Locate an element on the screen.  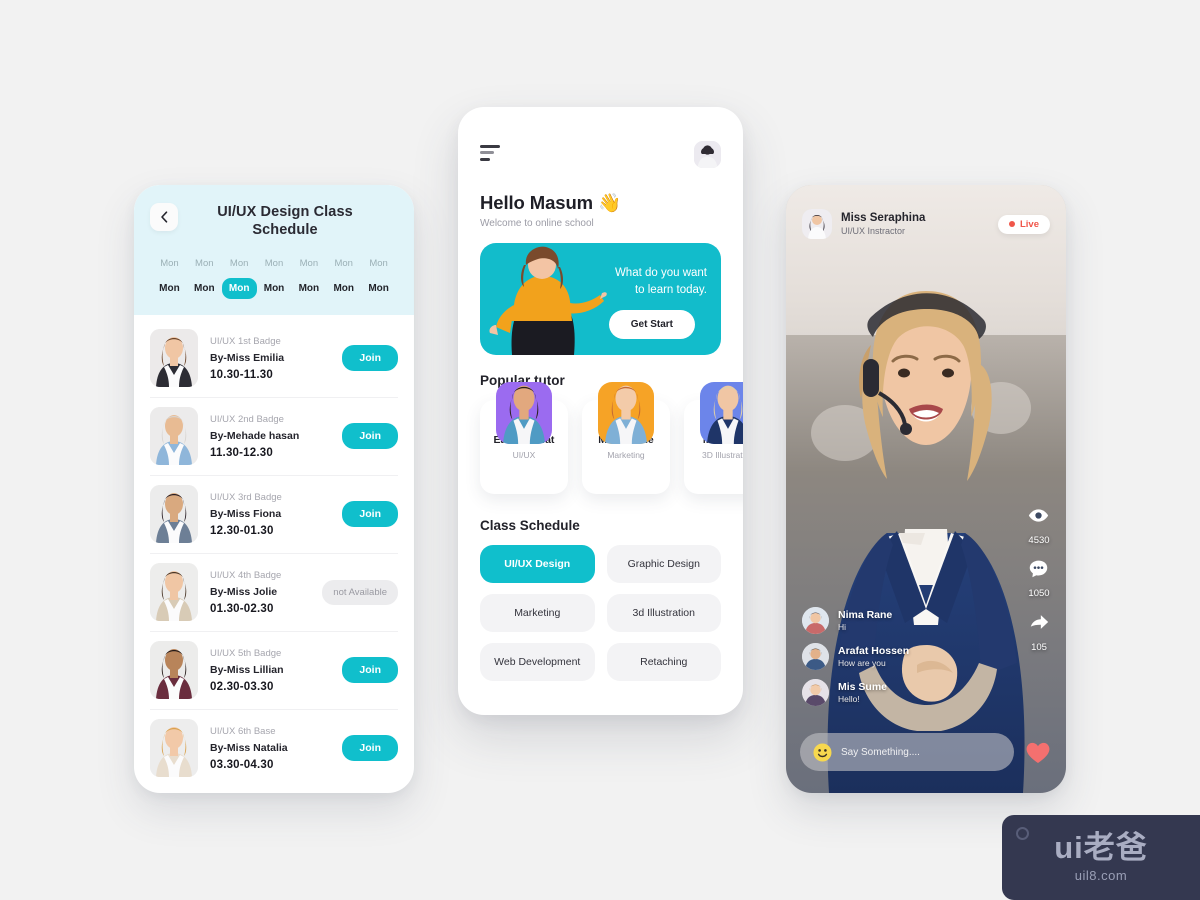
category-chip: Graphic Design is located at coordinates (663, 564).